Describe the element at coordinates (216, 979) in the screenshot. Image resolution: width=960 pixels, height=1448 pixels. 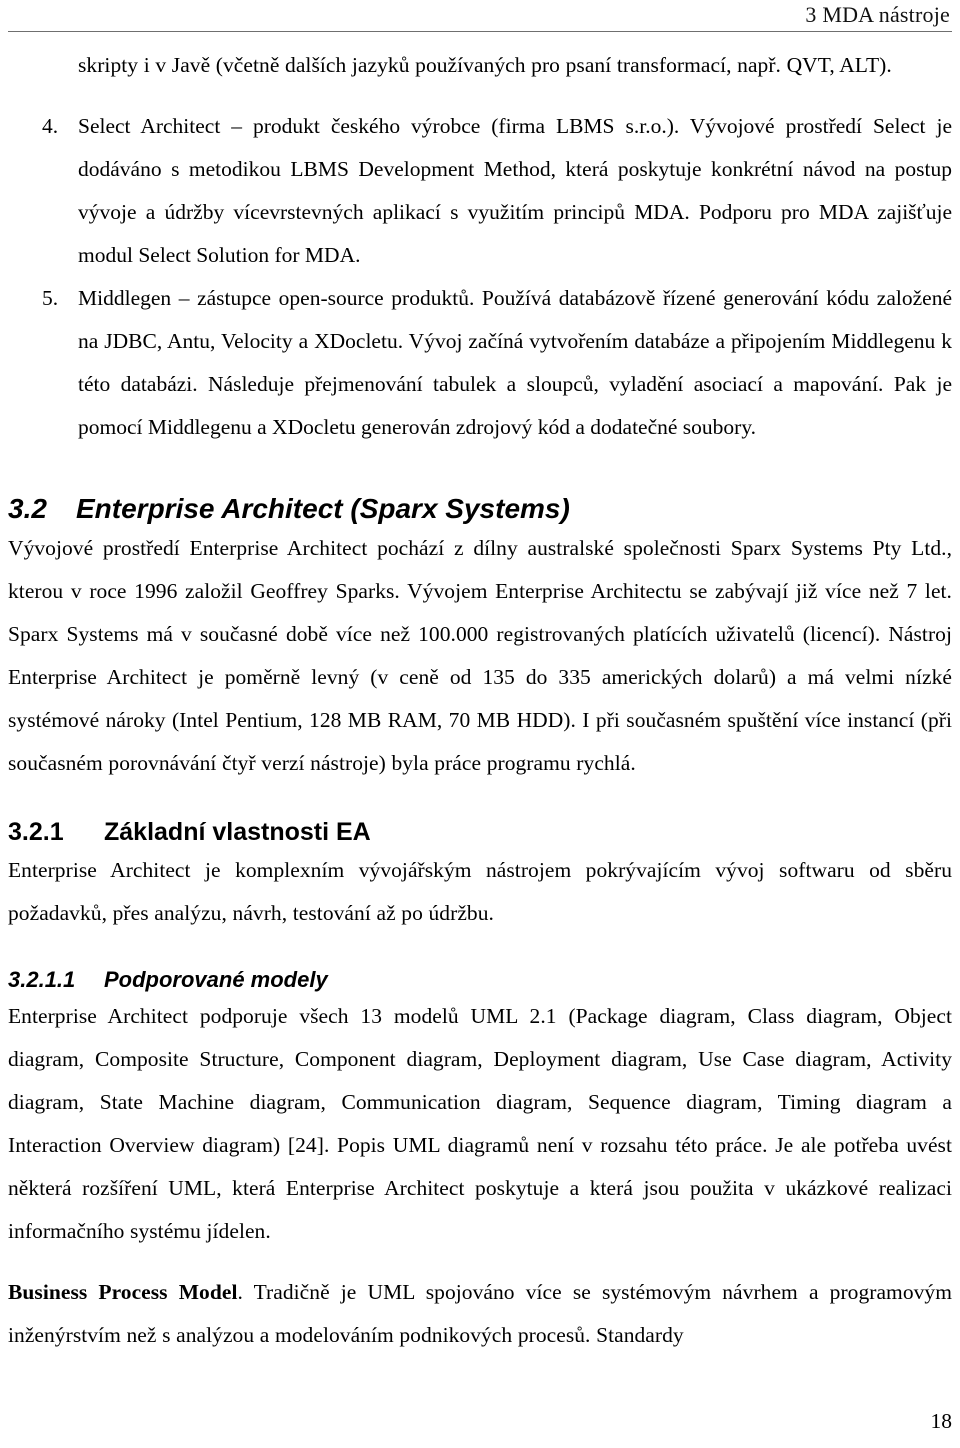
I see `heading-3-2-1-1-title: Podporované modely` at that location.